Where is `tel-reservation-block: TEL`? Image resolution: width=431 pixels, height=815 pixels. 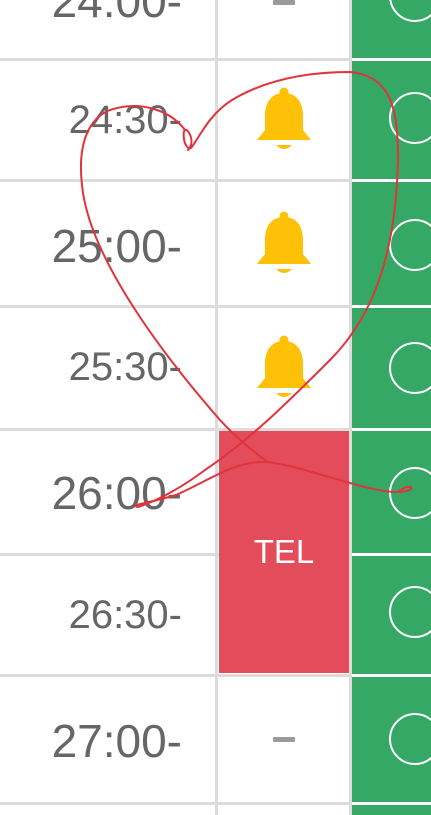
tel-reservation-block: TEL is located at coordinates (284, 552).